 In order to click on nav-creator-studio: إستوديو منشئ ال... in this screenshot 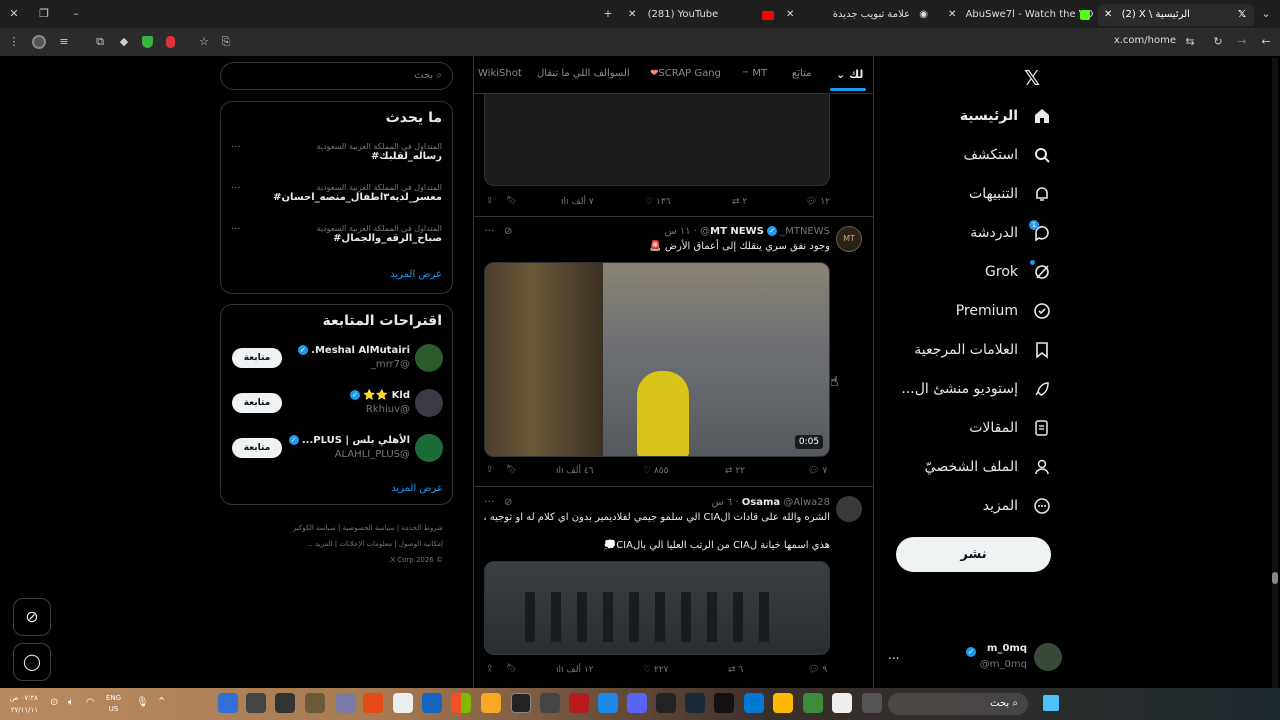, I will do `click(976, 389)`.